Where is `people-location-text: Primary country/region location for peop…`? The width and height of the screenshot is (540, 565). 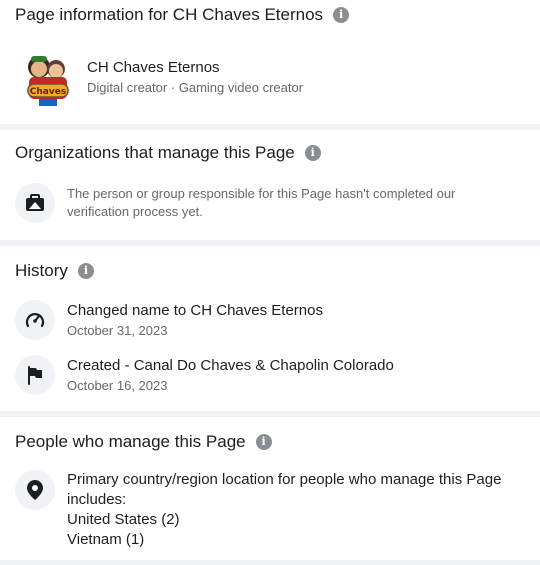 people-location-text: Primary country/region location for peop… is located at coordinates (297, 509).